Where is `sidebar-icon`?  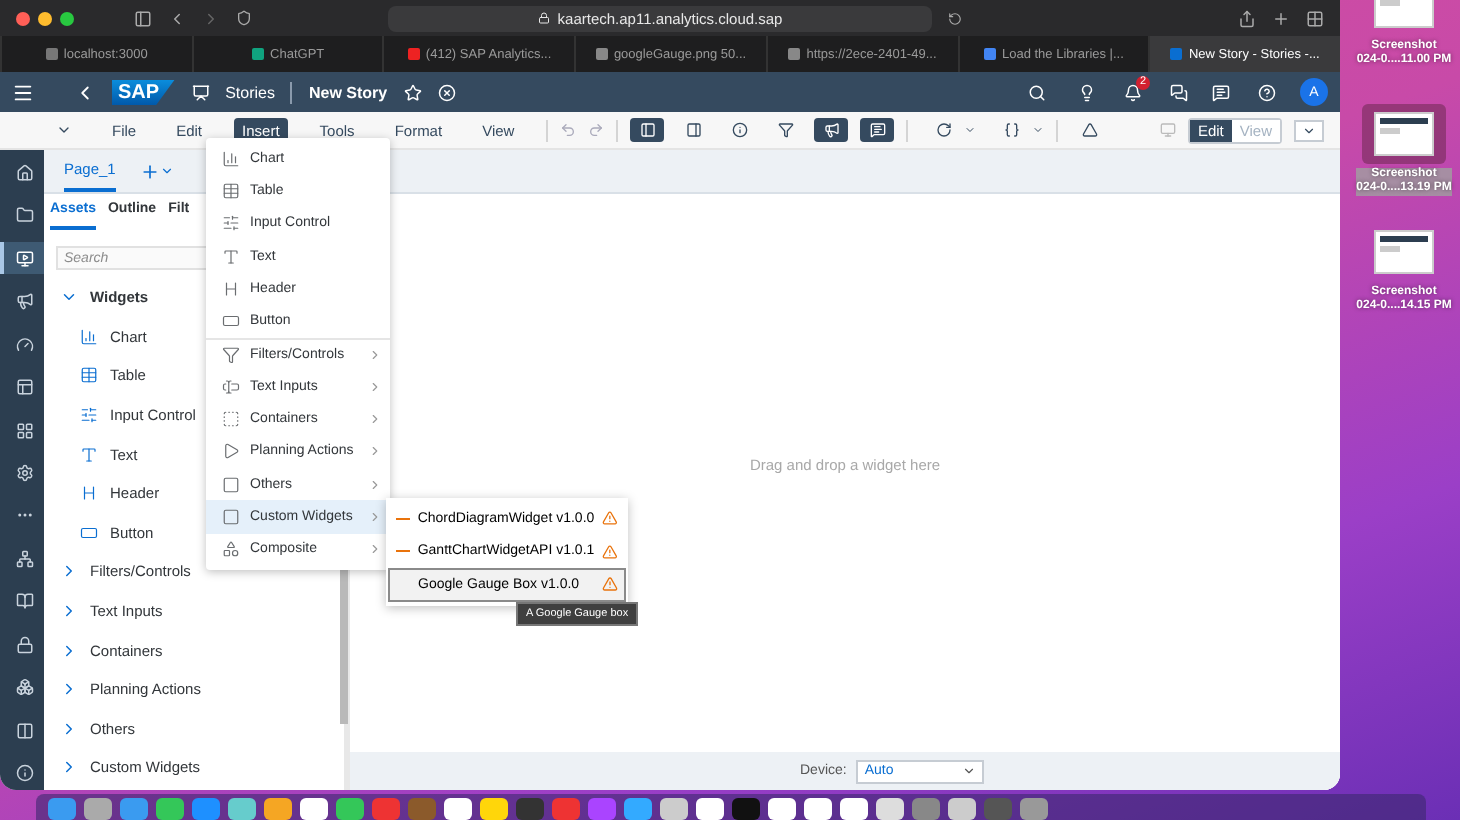 sidebar-icon is located at coordinates (143, 18).